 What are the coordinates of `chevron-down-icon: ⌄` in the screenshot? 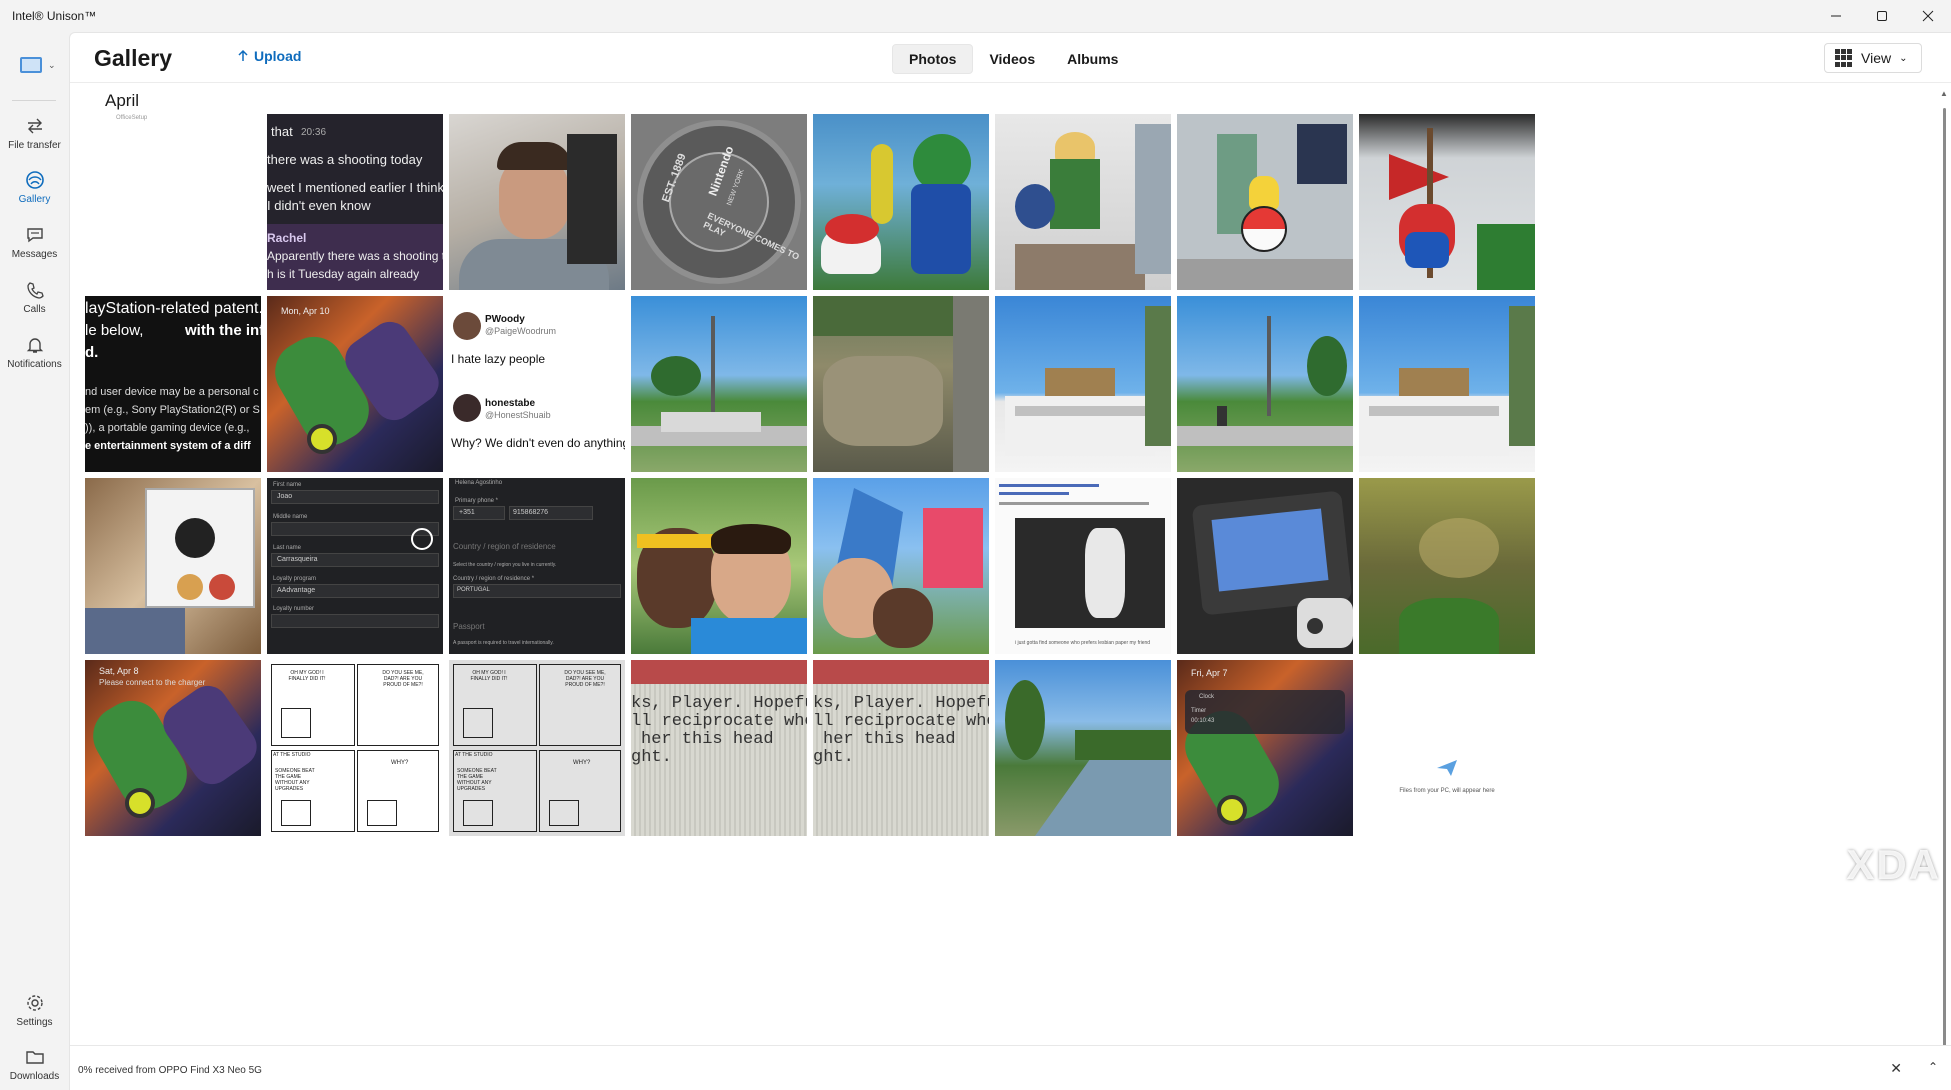 It's located at (1903, 58).